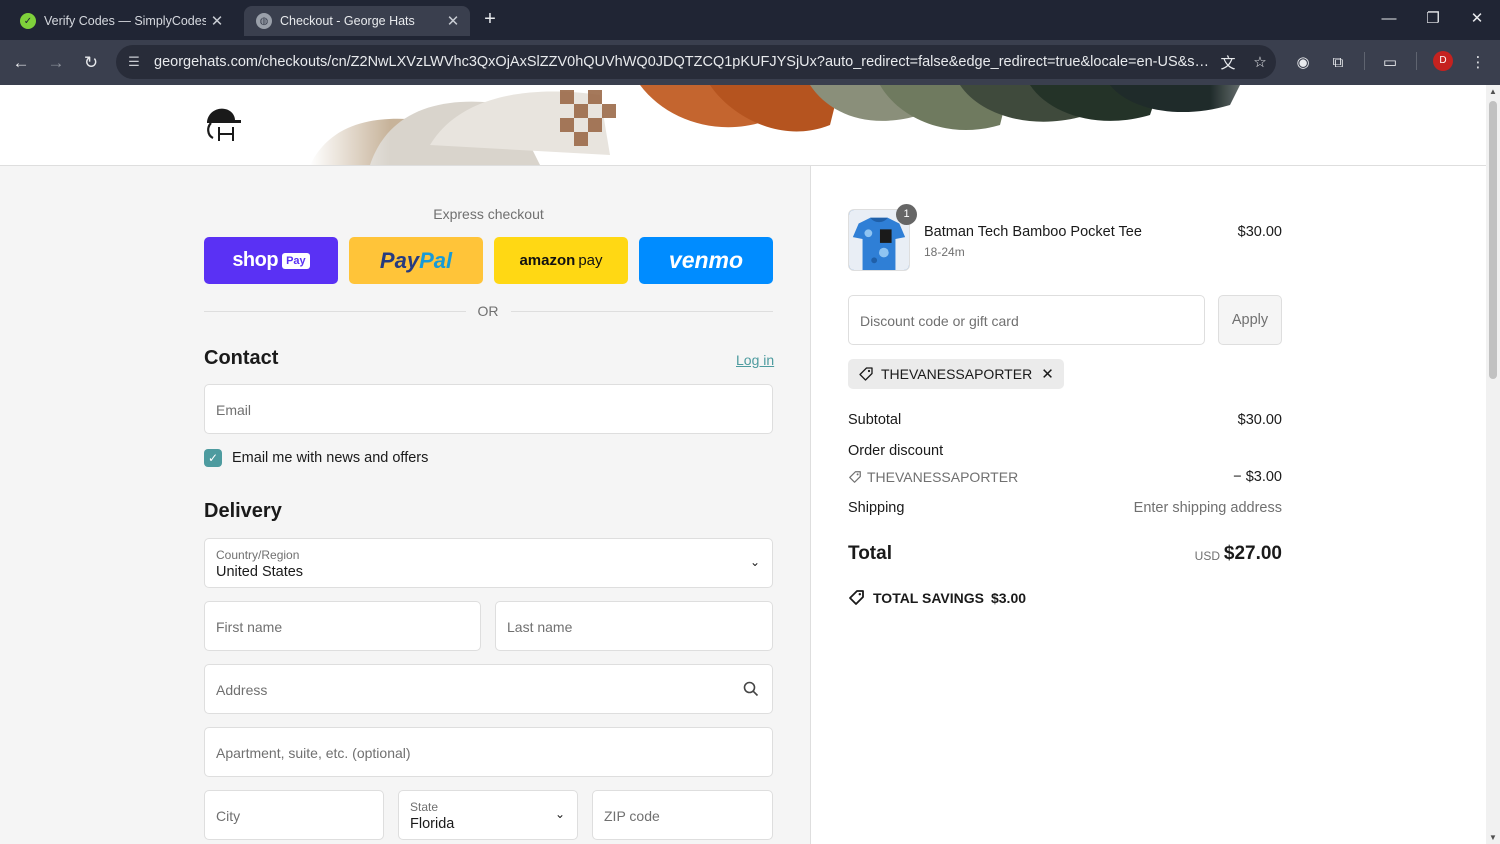 The height and width of the screenshot is (844, 1500). Describe the element at coordinates (313, 753) in the screenshot. I see `apartment-placeholder: Apartment, suite, etc. (optional)` at that location.